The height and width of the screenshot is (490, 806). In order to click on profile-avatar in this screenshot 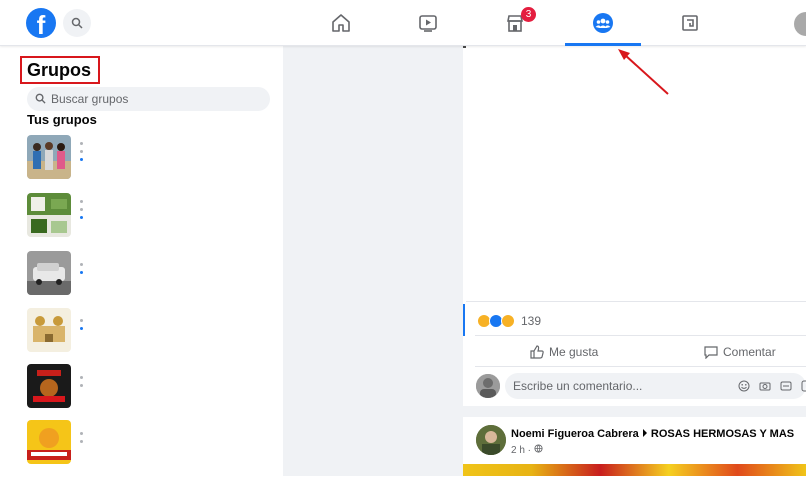, I will do `click(800, 24)`.